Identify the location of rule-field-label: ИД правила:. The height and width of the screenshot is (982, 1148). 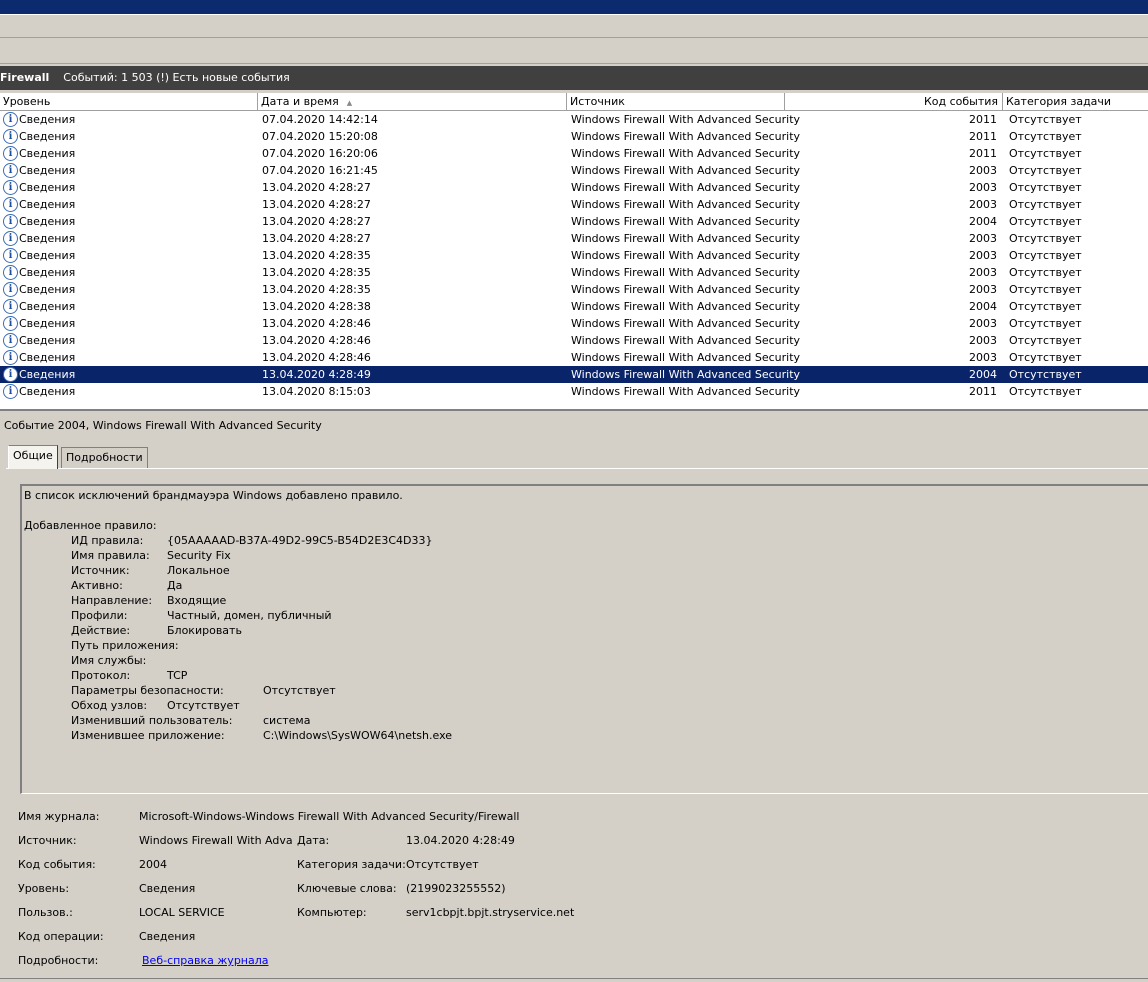
(107, 540).